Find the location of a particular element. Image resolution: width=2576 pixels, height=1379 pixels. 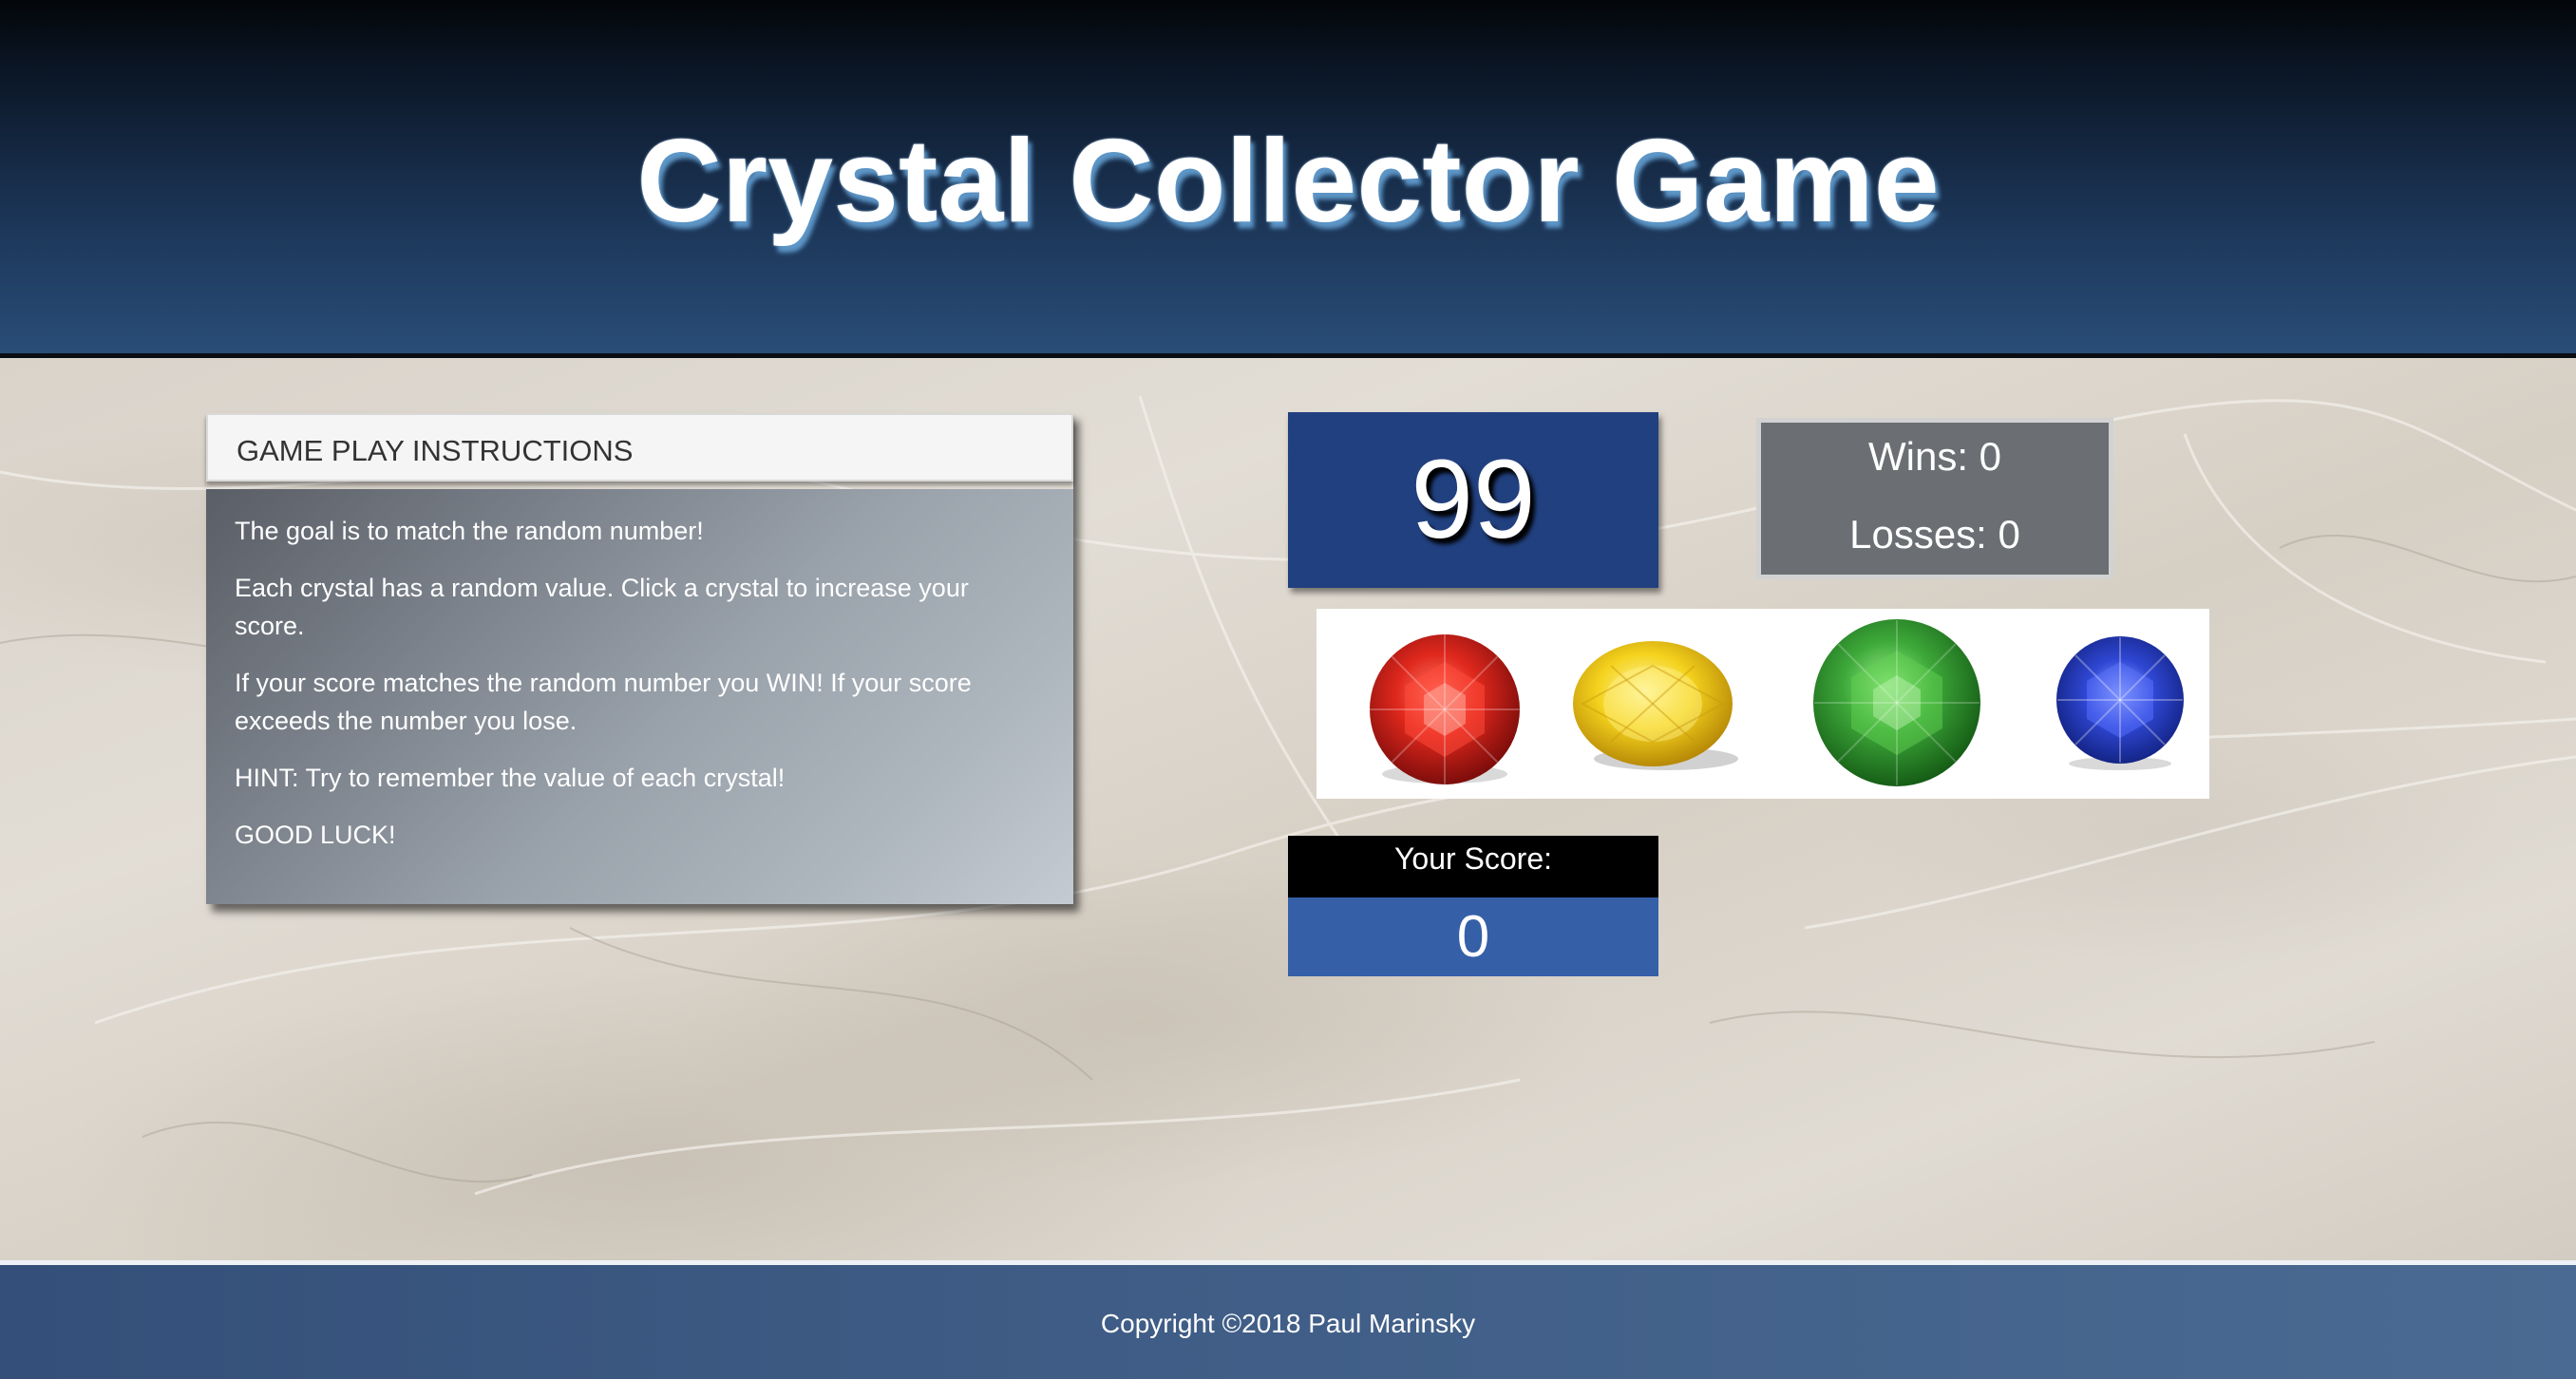

blue-crystal-button is located at coordinates (2120, 703).